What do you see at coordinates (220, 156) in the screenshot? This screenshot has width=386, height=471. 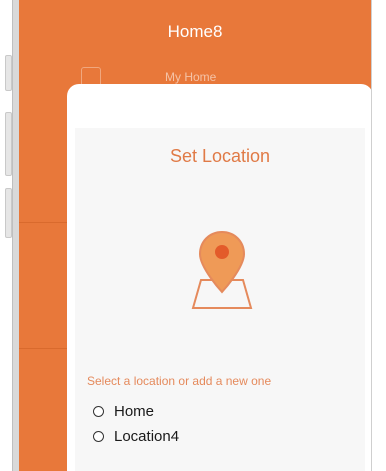 I see `dialog-title: Set Location` at bounding box center [220, 156].